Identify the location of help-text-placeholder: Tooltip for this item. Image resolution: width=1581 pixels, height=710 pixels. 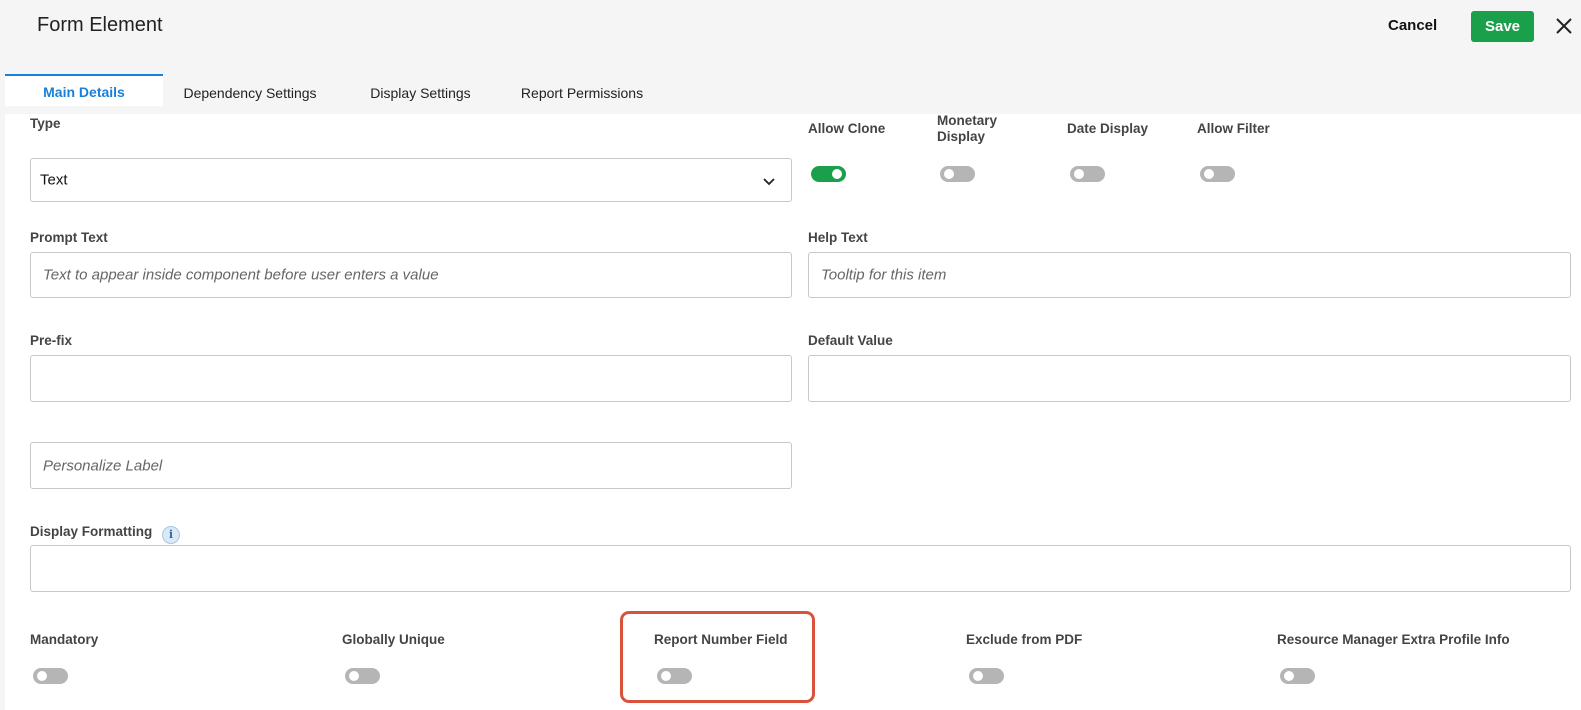
(884, 275).